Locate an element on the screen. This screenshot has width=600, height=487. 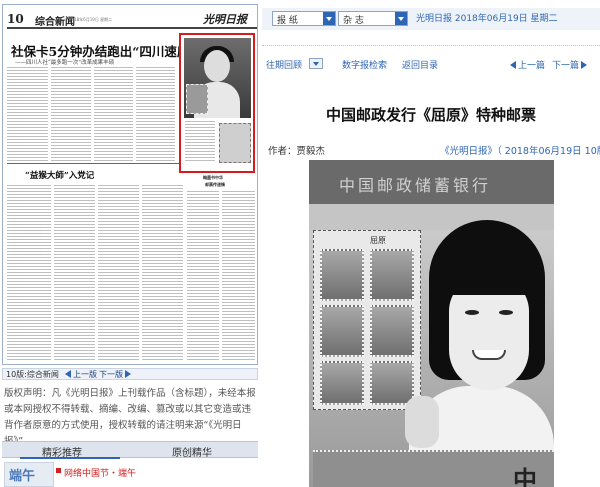
photo-caption is located at coordinates (200, 141).